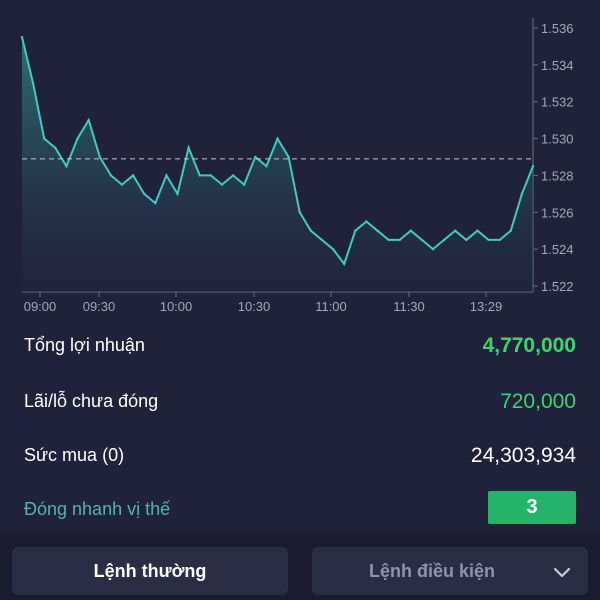 The image size is (600, 600). I want to click on x-axis-ticks: 09:00 09:30 10:00 10:30 11:00 11:30 13:29, so click(263, 303).